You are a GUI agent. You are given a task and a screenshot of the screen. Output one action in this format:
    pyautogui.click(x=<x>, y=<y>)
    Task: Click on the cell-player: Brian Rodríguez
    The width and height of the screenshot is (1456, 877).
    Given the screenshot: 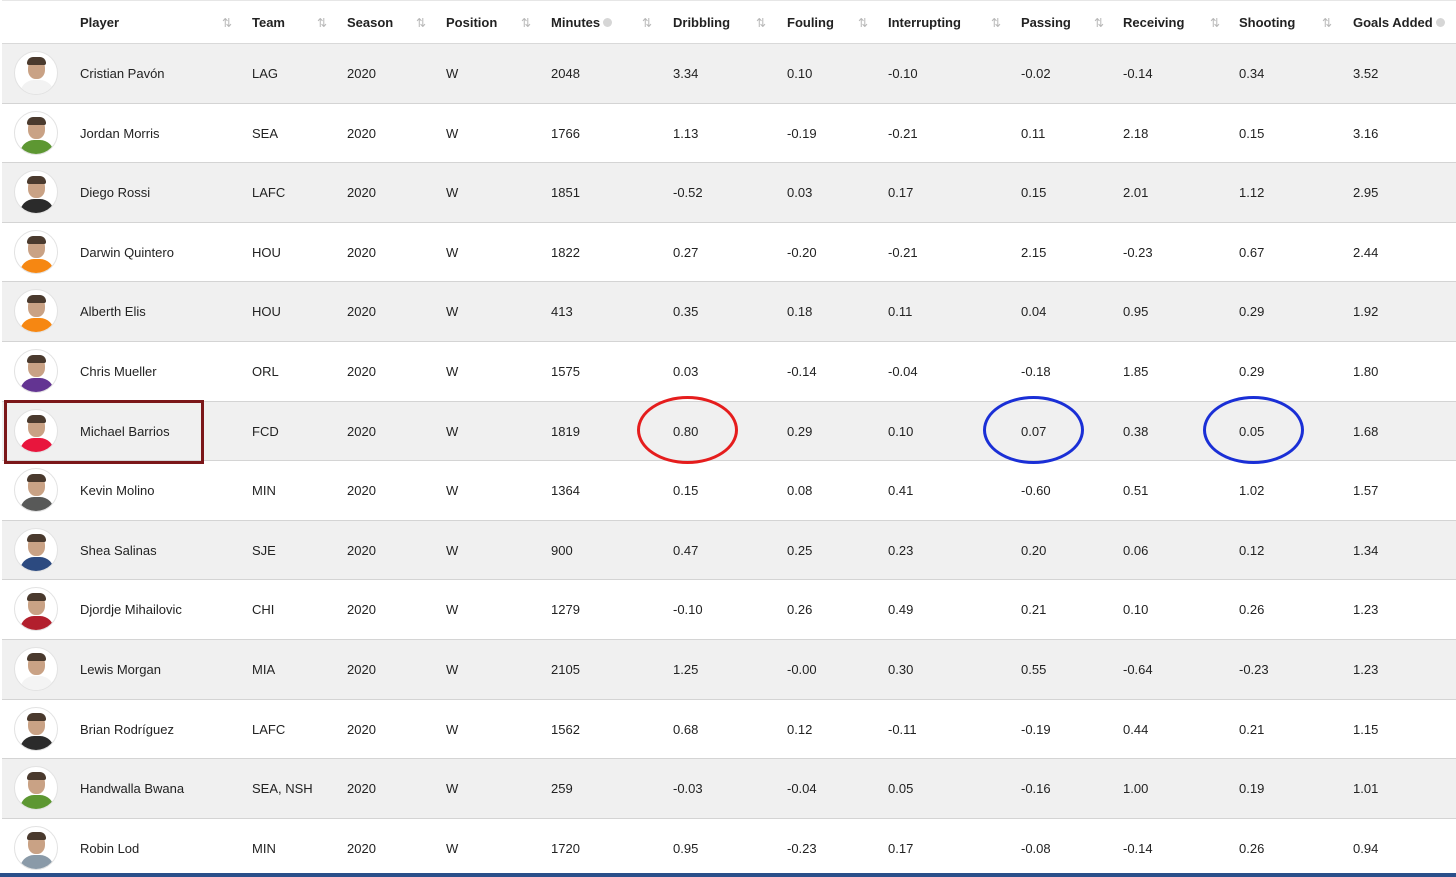 What is the action you would take?
    pyautogui.click(x=127, y=729)
    